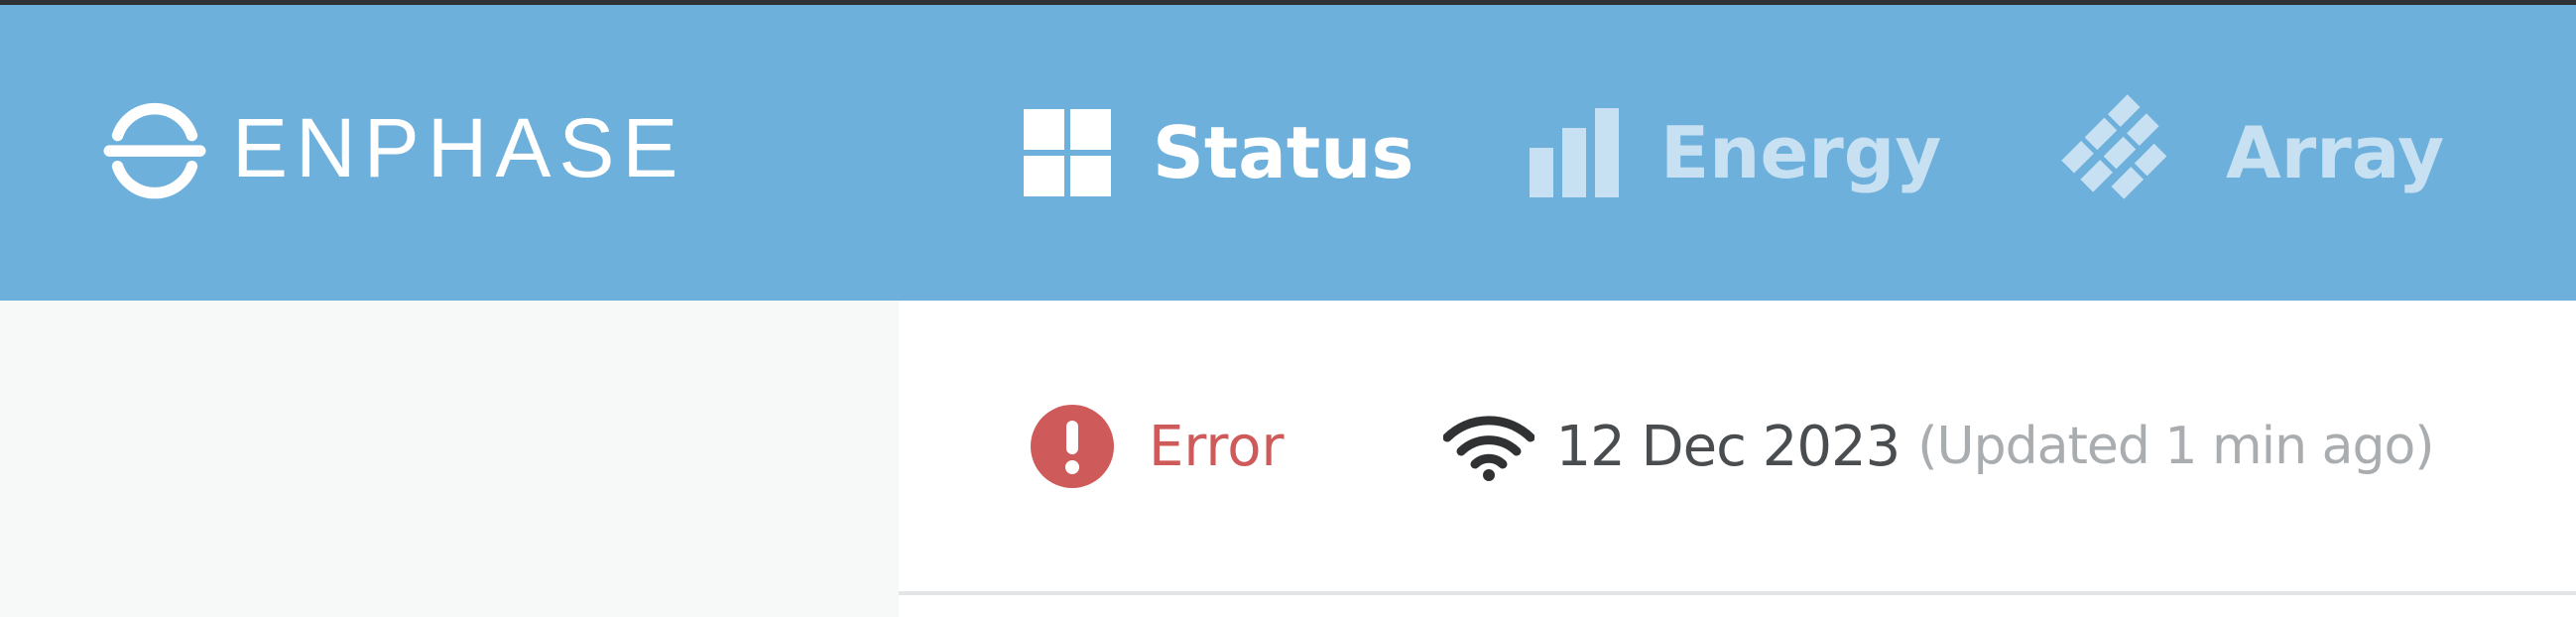 The image size is (2576, 617). Describe the element at coordinates (1217, 447) in the screenshot. I see `status-state: Error` at that location.